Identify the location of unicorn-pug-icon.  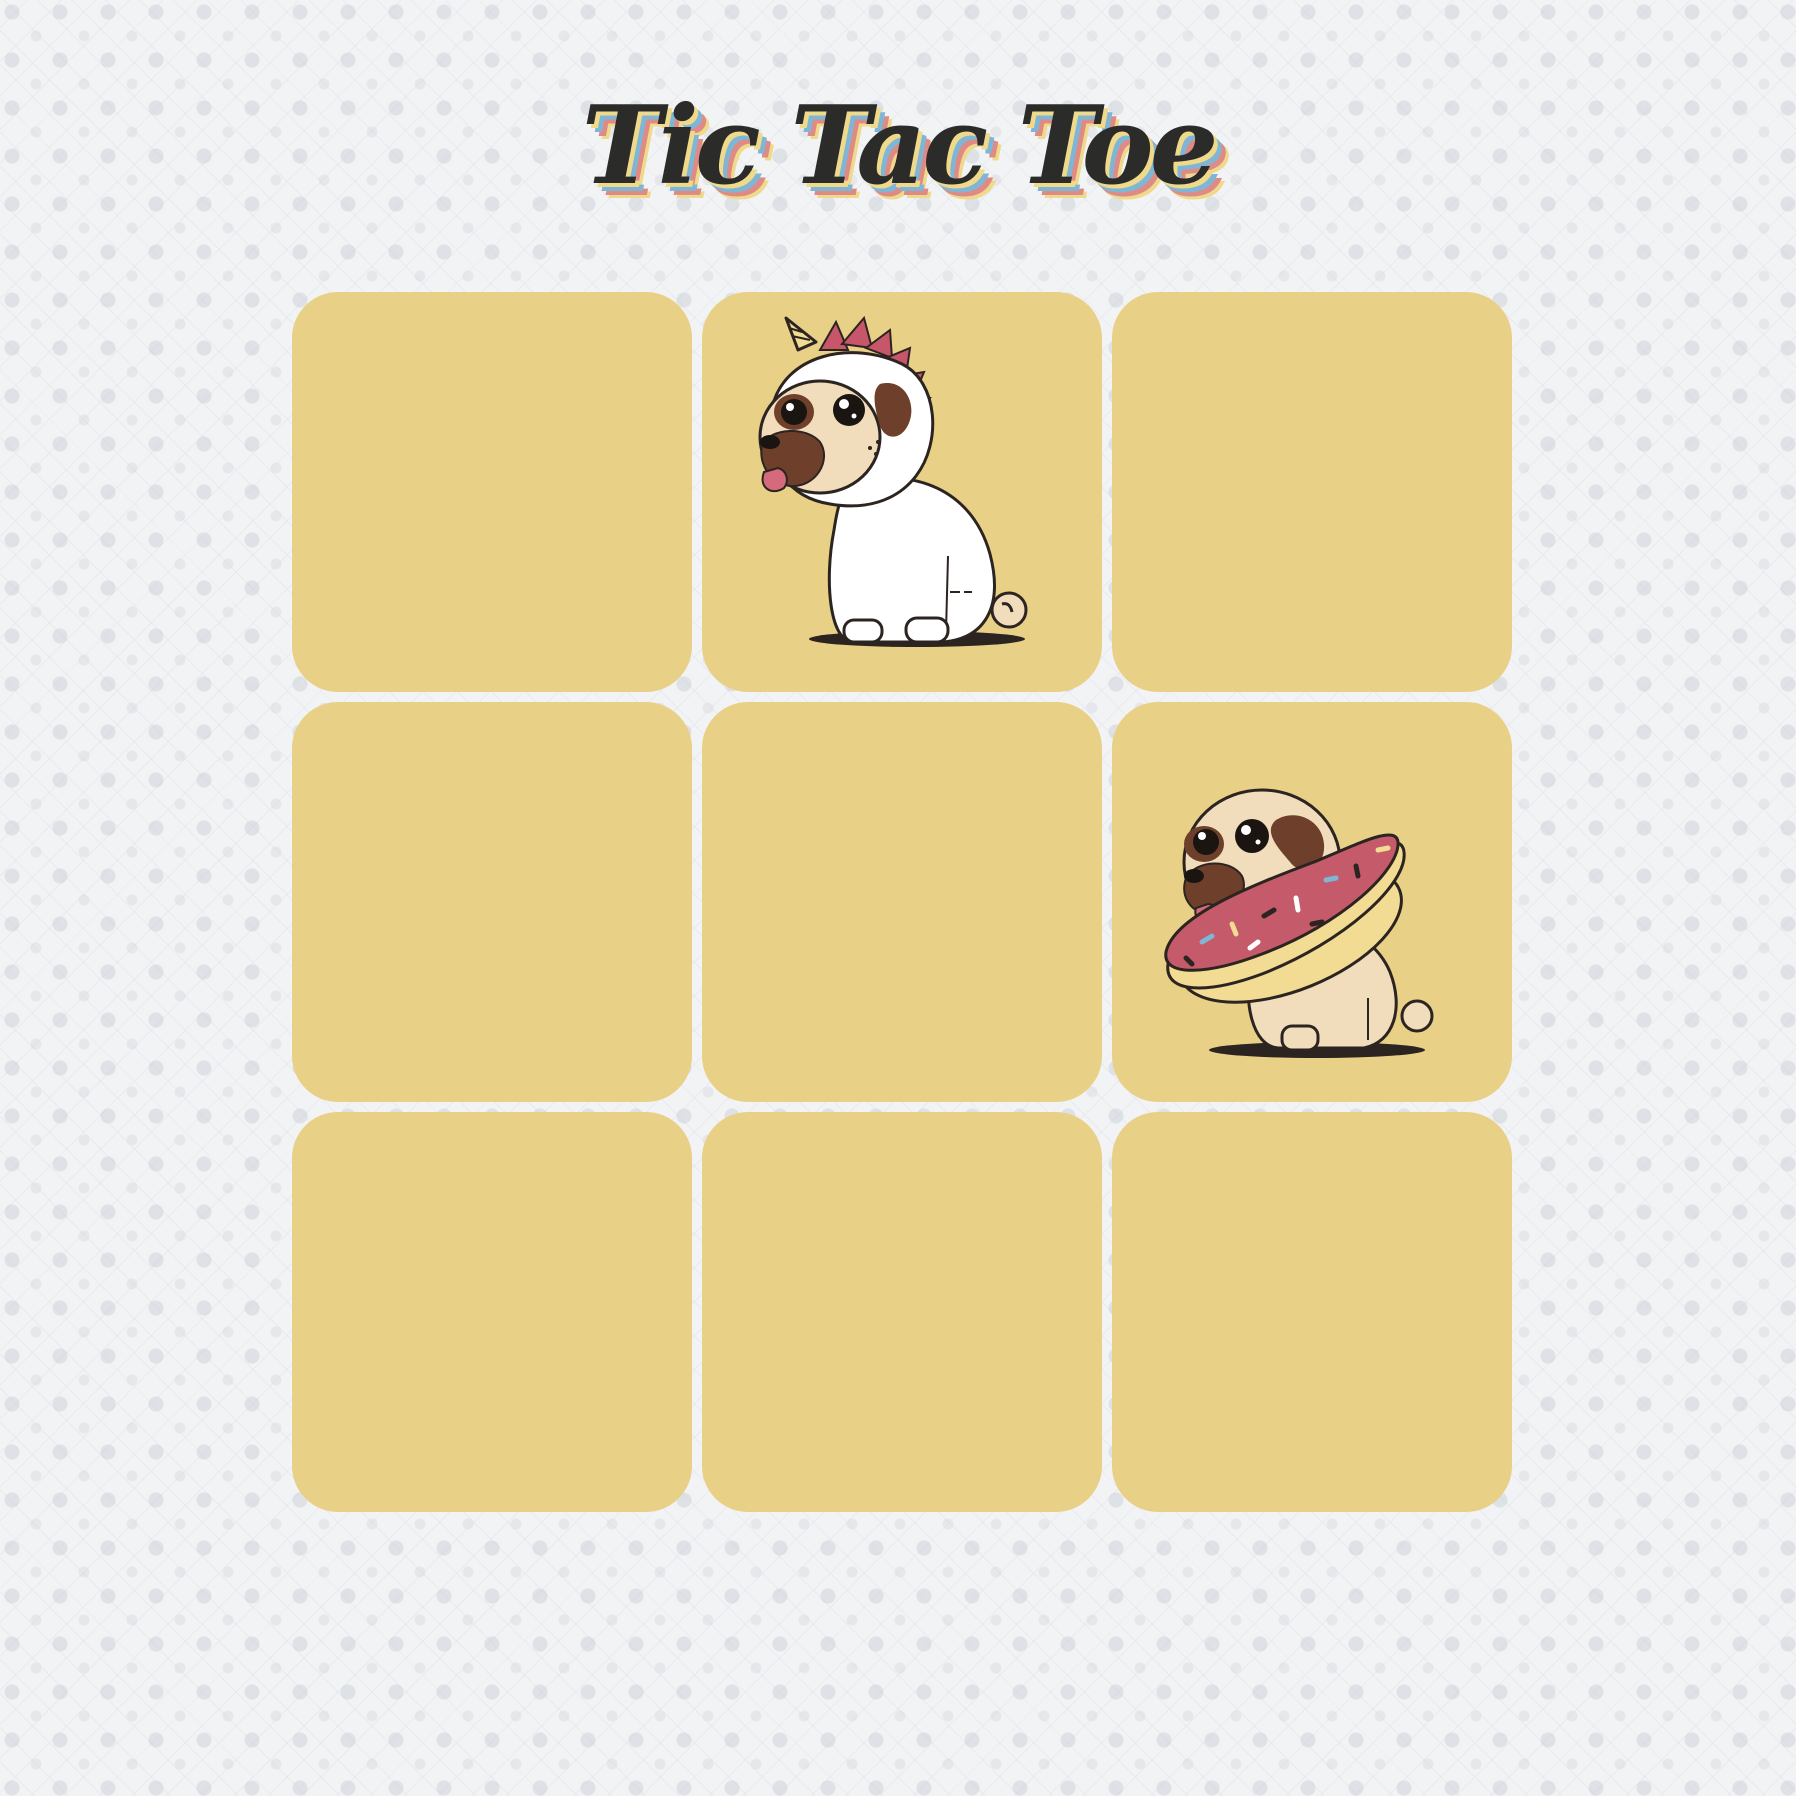
(893, 481).